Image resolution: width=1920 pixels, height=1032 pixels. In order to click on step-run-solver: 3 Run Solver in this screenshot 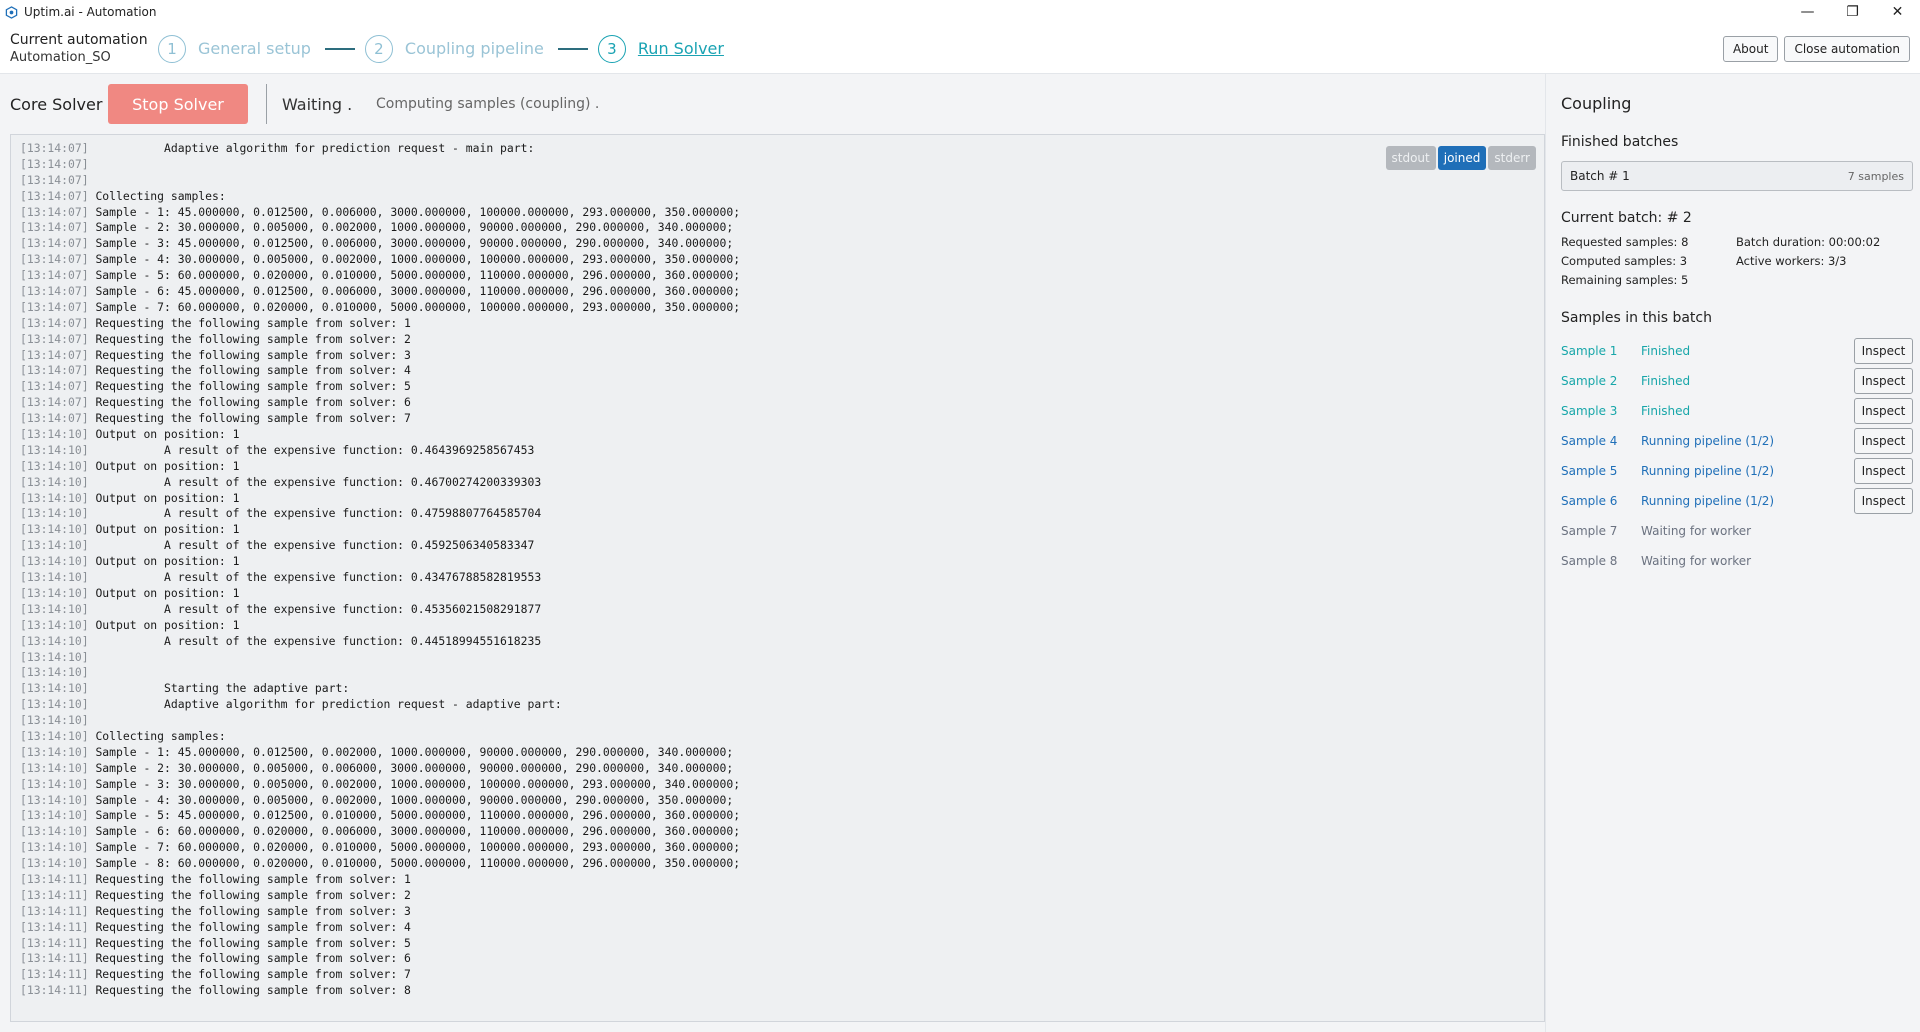, I will do `click(660, 48)`.